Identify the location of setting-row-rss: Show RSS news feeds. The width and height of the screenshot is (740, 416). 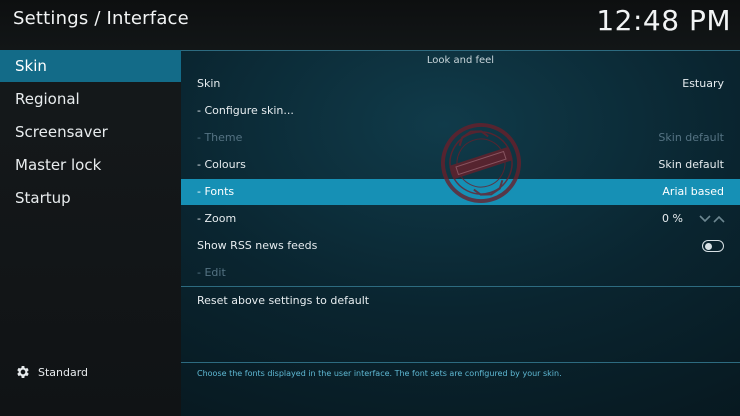
(460, 246).